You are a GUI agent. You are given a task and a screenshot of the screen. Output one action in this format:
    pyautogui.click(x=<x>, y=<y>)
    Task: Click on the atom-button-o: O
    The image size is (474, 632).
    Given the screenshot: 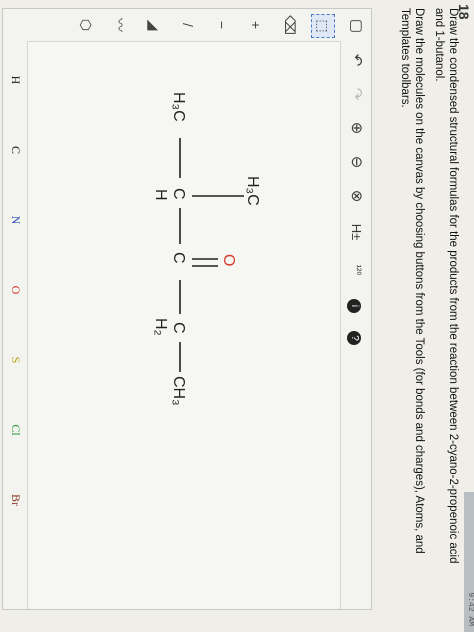 What is the action you would take?
    pyautogui.click(x=15, y=290)
    